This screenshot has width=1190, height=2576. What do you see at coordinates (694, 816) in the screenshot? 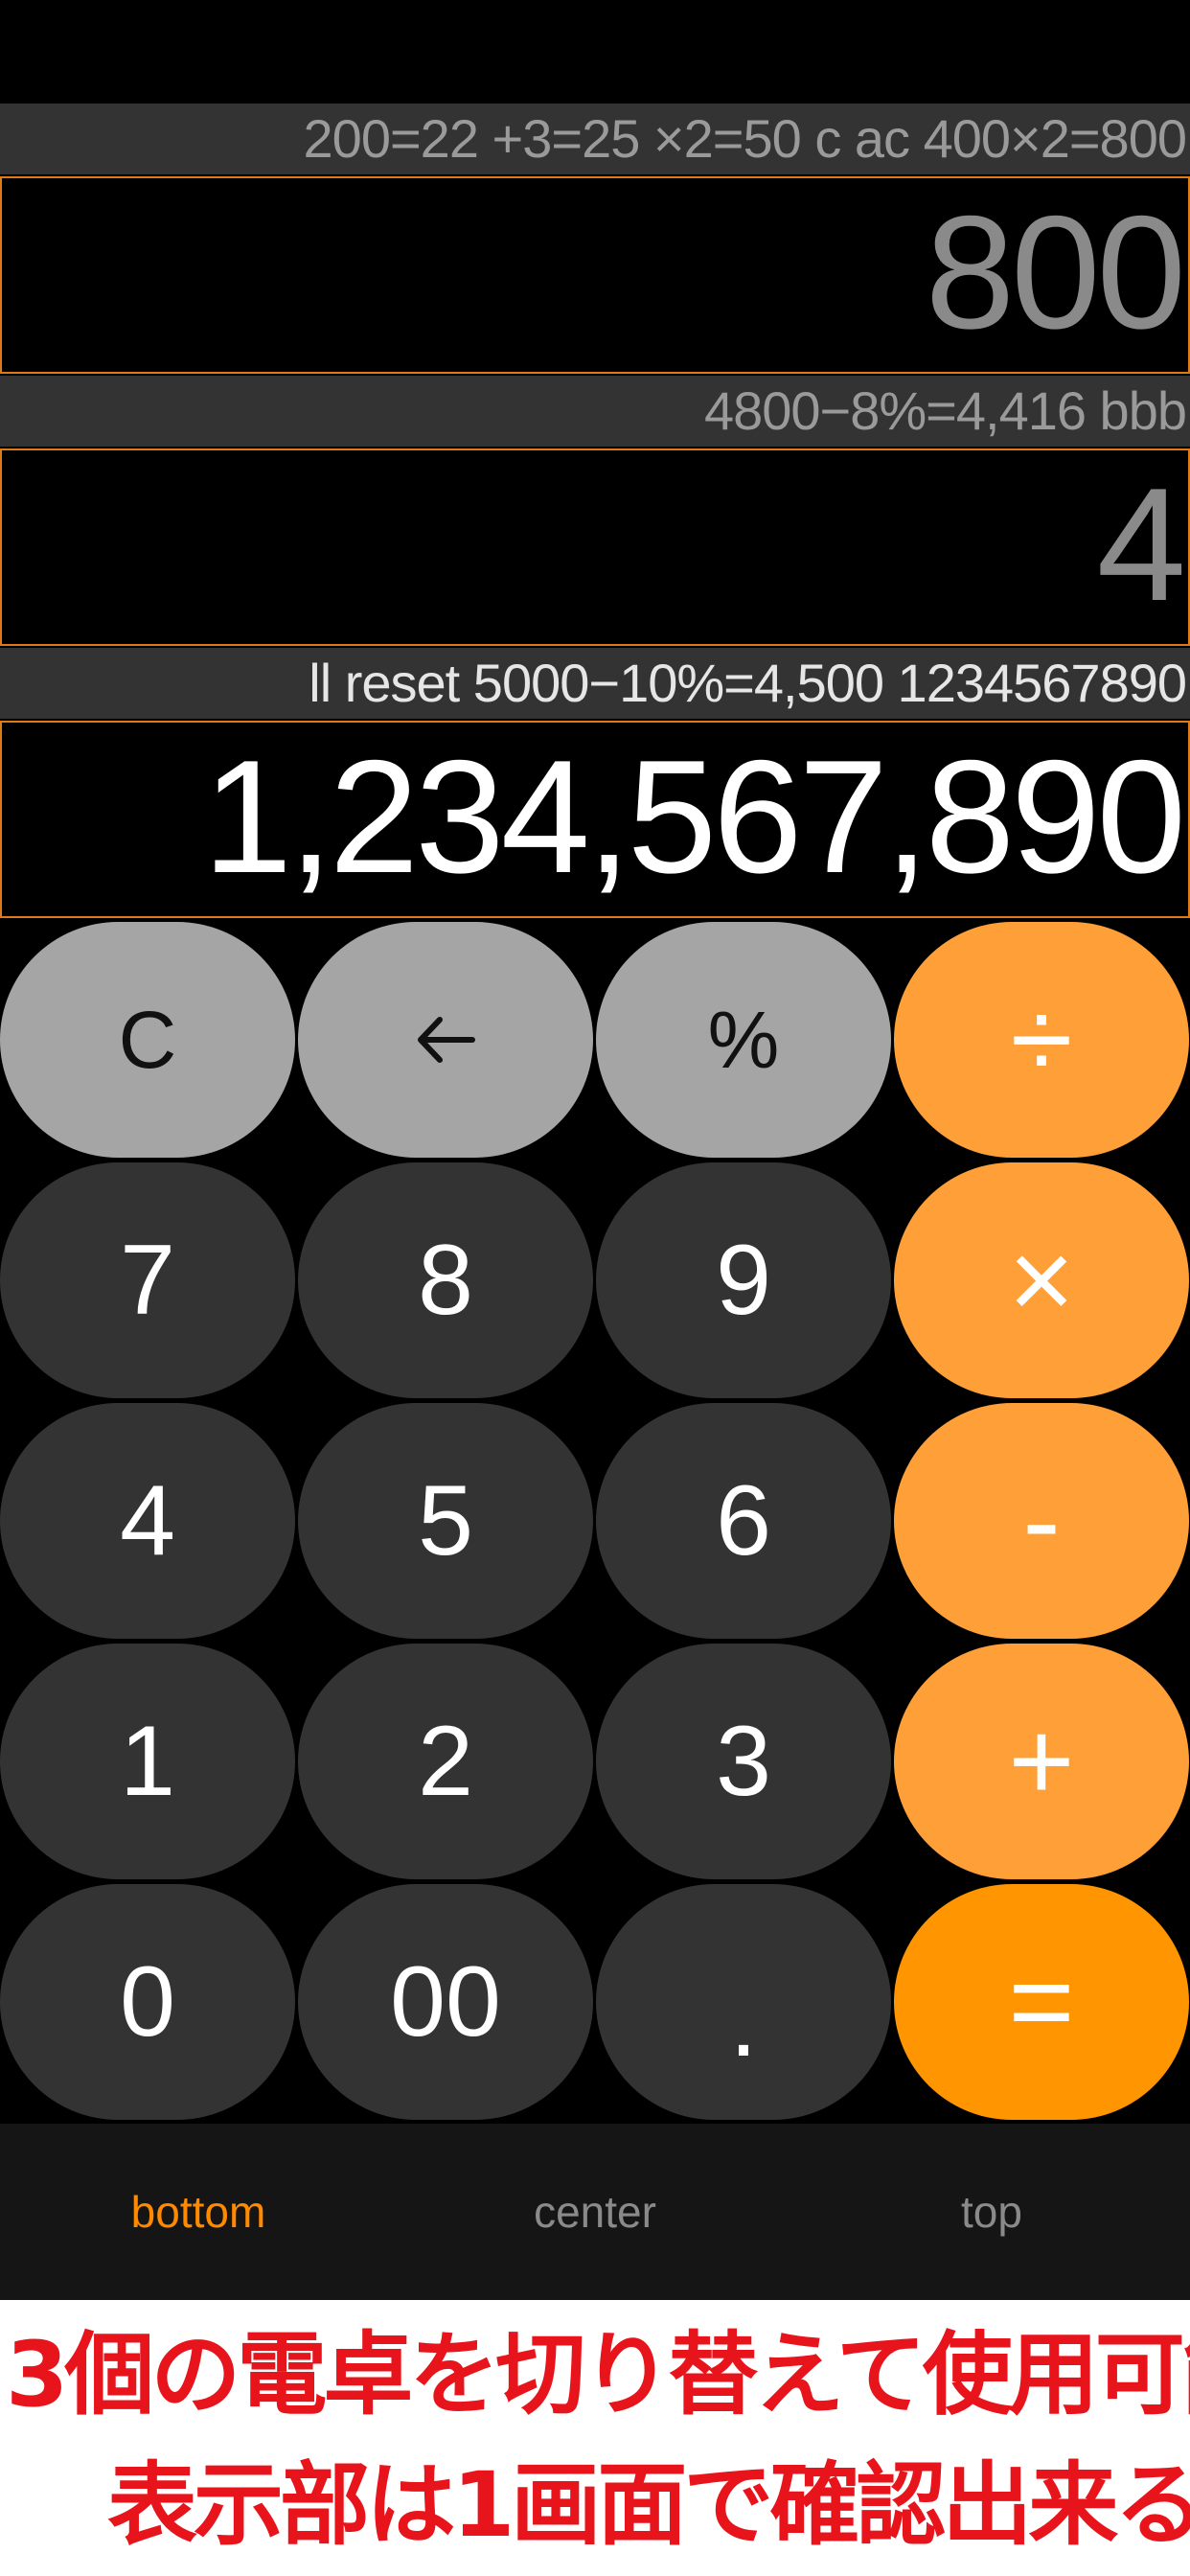
I see `display-value-bottom: 1,234,567,890` at bounding box center [694, 816].